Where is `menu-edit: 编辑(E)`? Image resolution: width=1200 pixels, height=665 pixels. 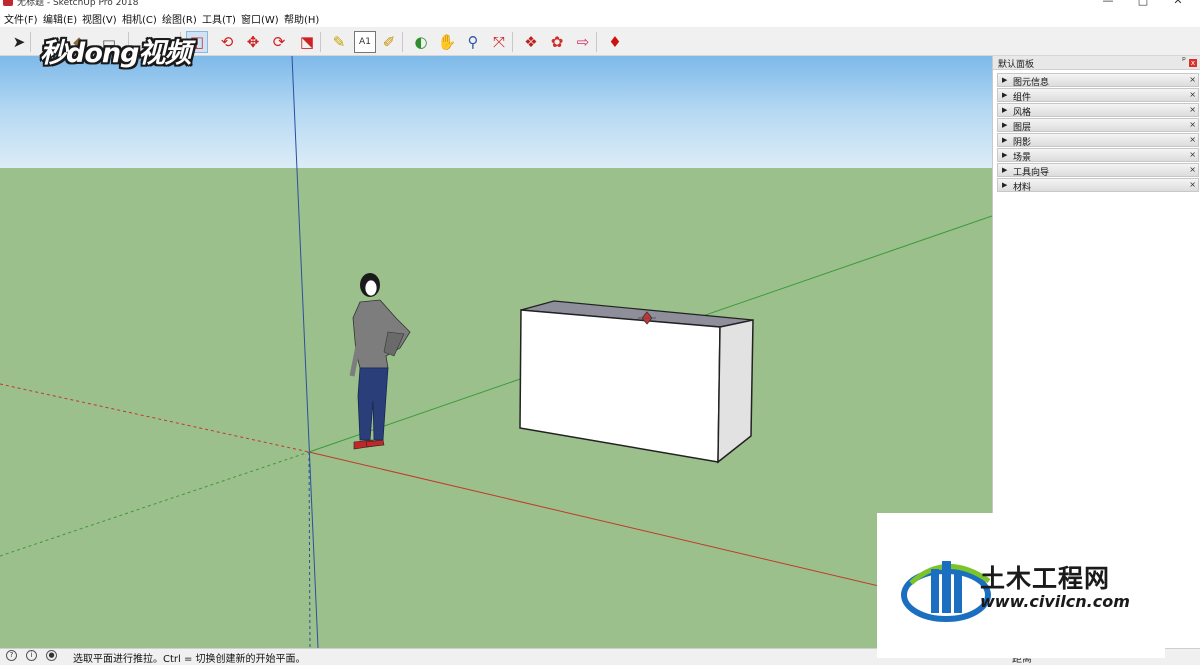
menu-edit: 编辑(E) is located at coordinates (60, 18).